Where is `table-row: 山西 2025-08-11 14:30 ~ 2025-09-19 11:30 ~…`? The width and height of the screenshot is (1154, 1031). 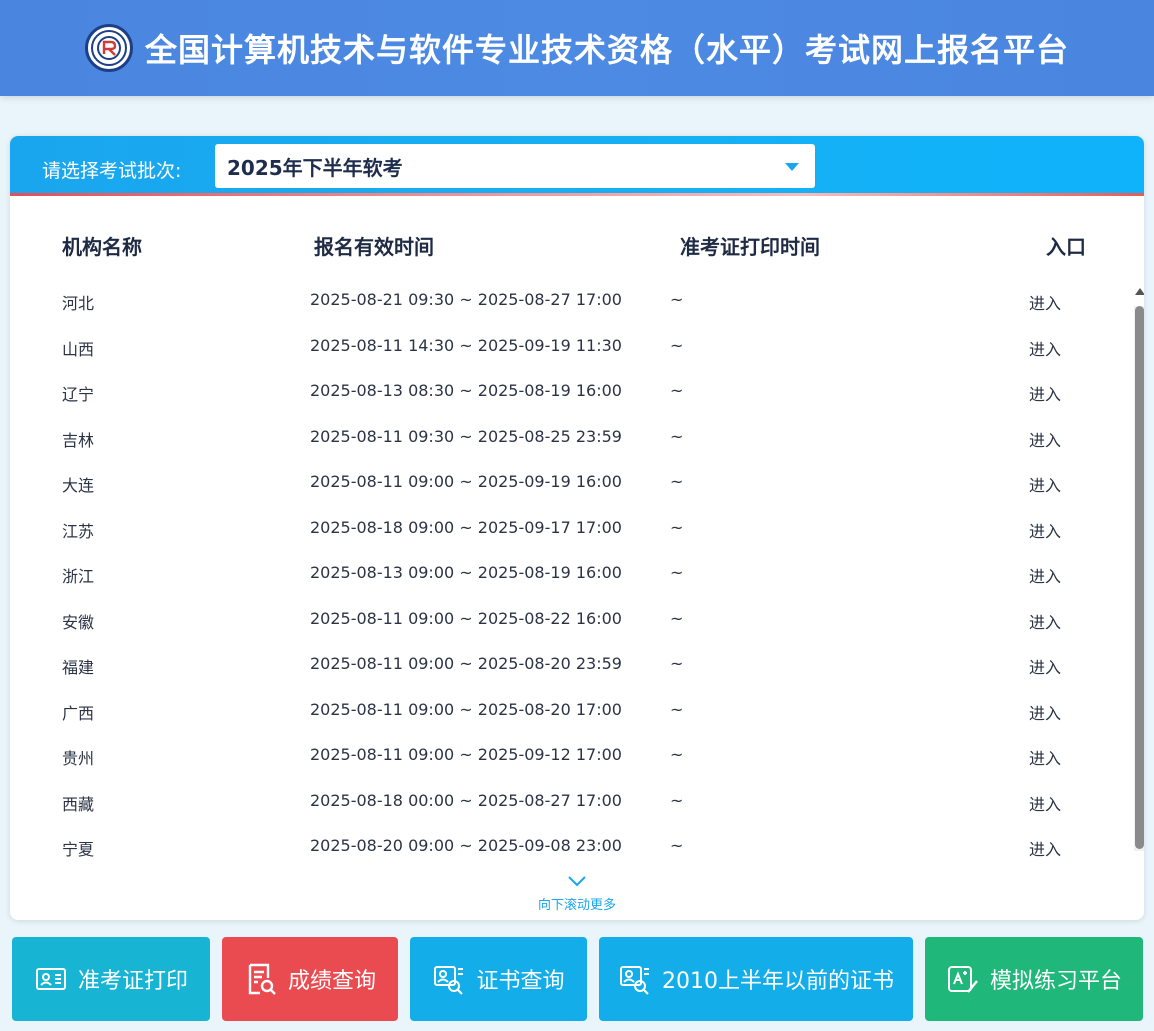 table-row: 山西 2025-08-11 14:30 ~ 2025-09-19 11:30 ~… is located at coordinates (570, 346).